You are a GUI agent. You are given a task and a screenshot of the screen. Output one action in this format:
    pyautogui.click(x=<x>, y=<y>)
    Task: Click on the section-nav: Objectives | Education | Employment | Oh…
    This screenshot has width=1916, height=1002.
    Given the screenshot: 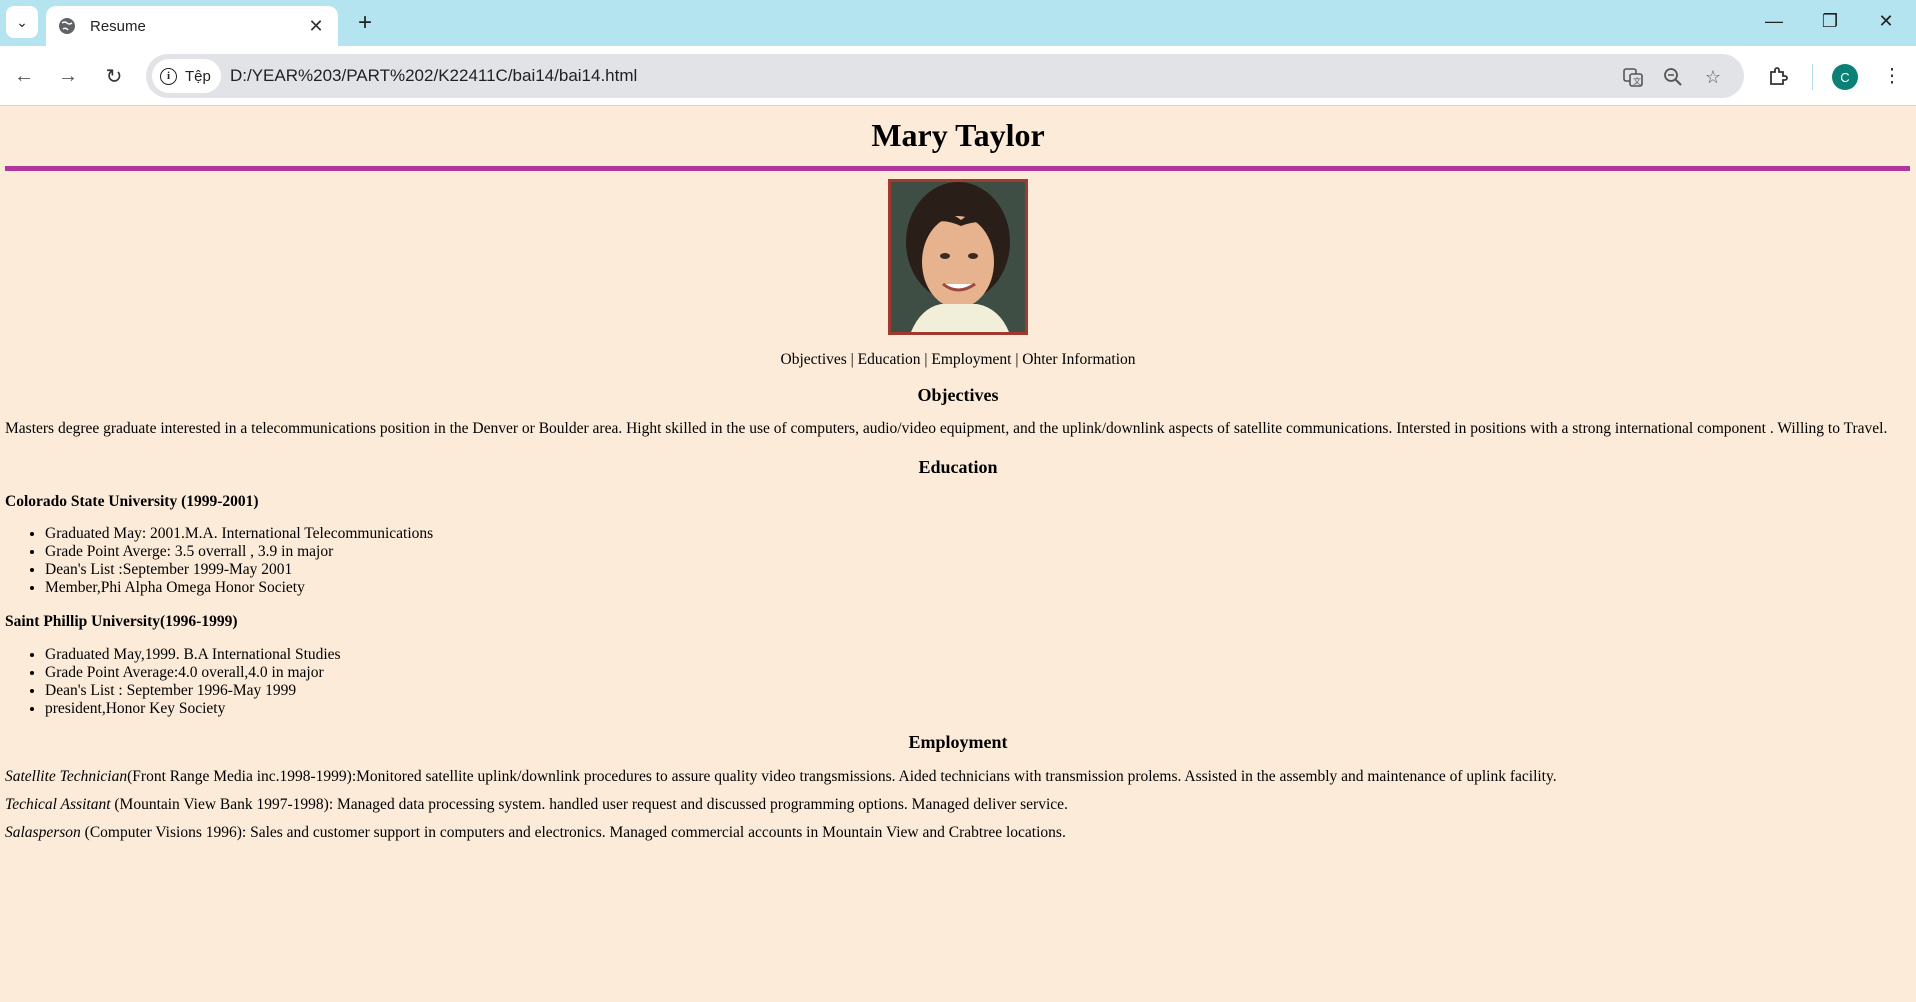 What is the action you would take?
    pyautogui.click(x=958, y=360)
    